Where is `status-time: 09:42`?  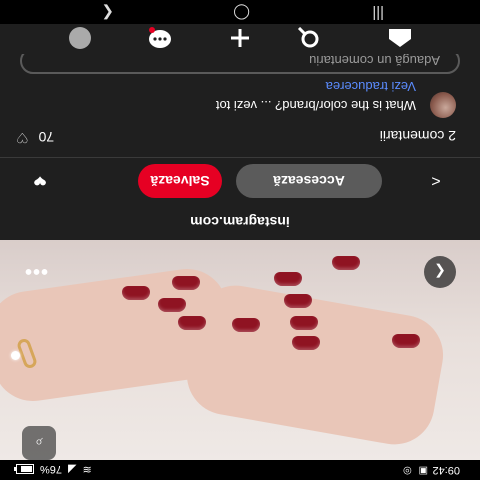 status-time: 09:42 is located at coordinates (446, 470).